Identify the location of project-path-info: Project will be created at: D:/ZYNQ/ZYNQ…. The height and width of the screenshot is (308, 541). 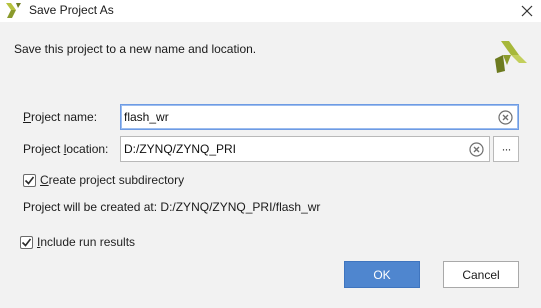
(172, 207).